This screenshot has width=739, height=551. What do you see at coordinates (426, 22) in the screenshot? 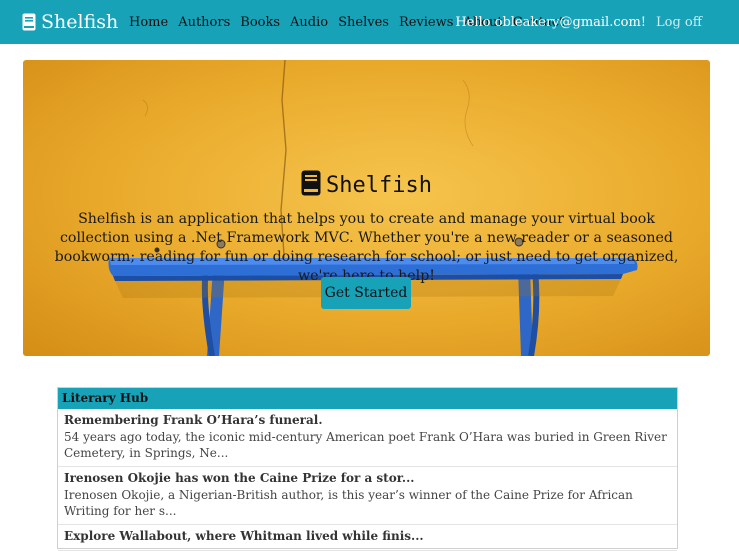
I see `nav-reviews: Reviews` at bounding box center [426, 22].